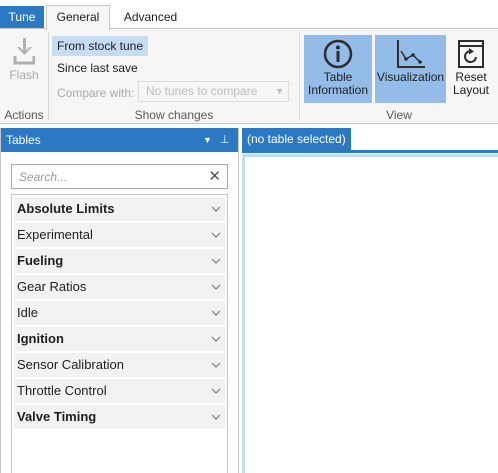  Describe the element at coordinates (471, 54) in the screenshot. I see `reset-layout-icon` at that location.